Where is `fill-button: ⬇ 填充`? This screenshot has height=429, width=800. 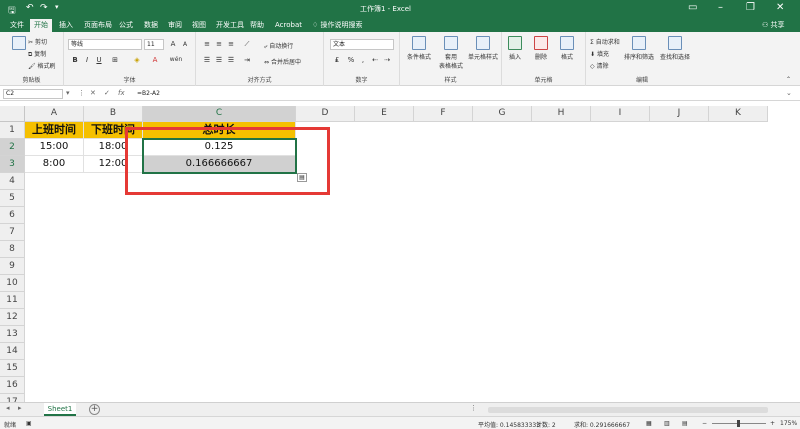
fill-button: ⬇ 填充 is located at coordinates (599, 53).